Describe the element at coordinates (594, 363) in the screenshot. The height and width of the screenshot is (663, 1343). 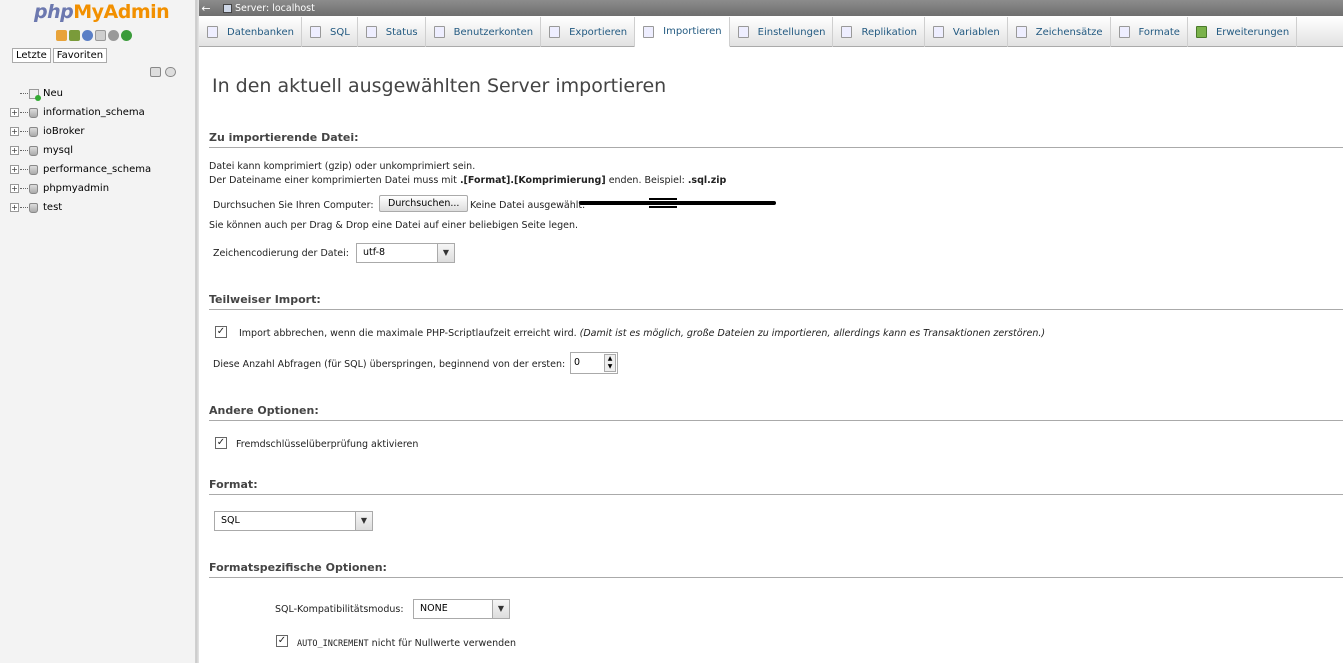
I see `skip-queries-stepper: 0 ▲ ▼` at that location.